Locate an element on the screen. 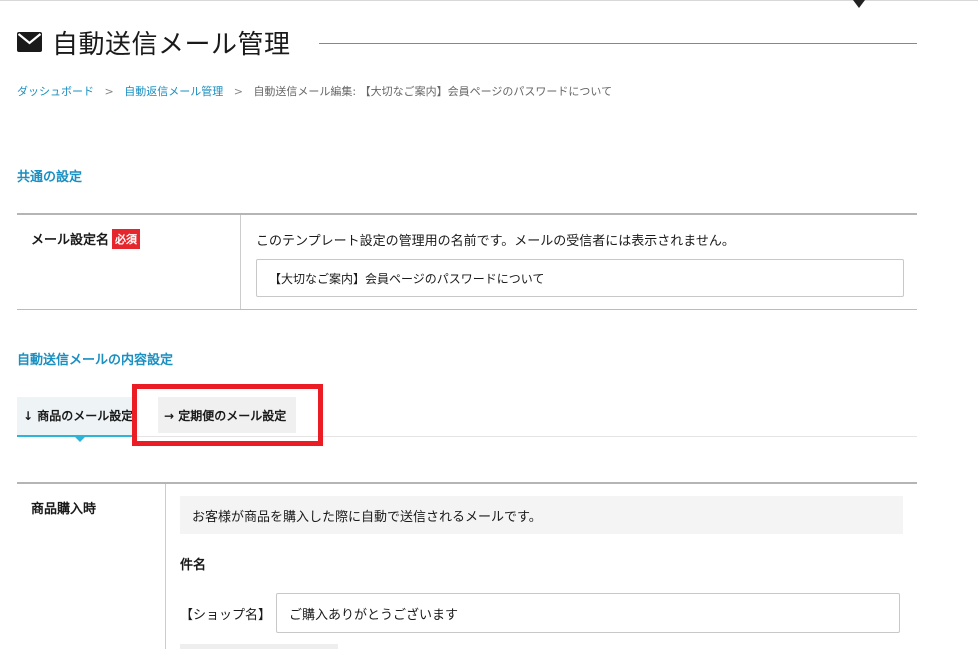  truncated-content-strip is located at coordinates (259, 646).